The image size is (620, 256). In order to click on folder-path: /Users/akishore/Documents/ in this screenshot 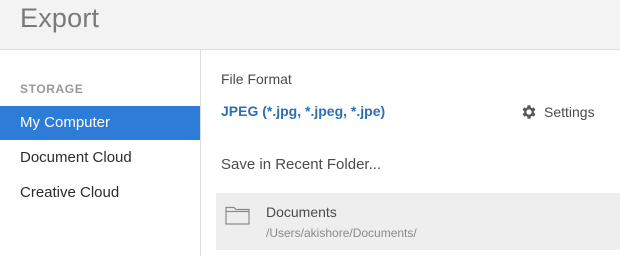, I will do `click(341, 233)`.